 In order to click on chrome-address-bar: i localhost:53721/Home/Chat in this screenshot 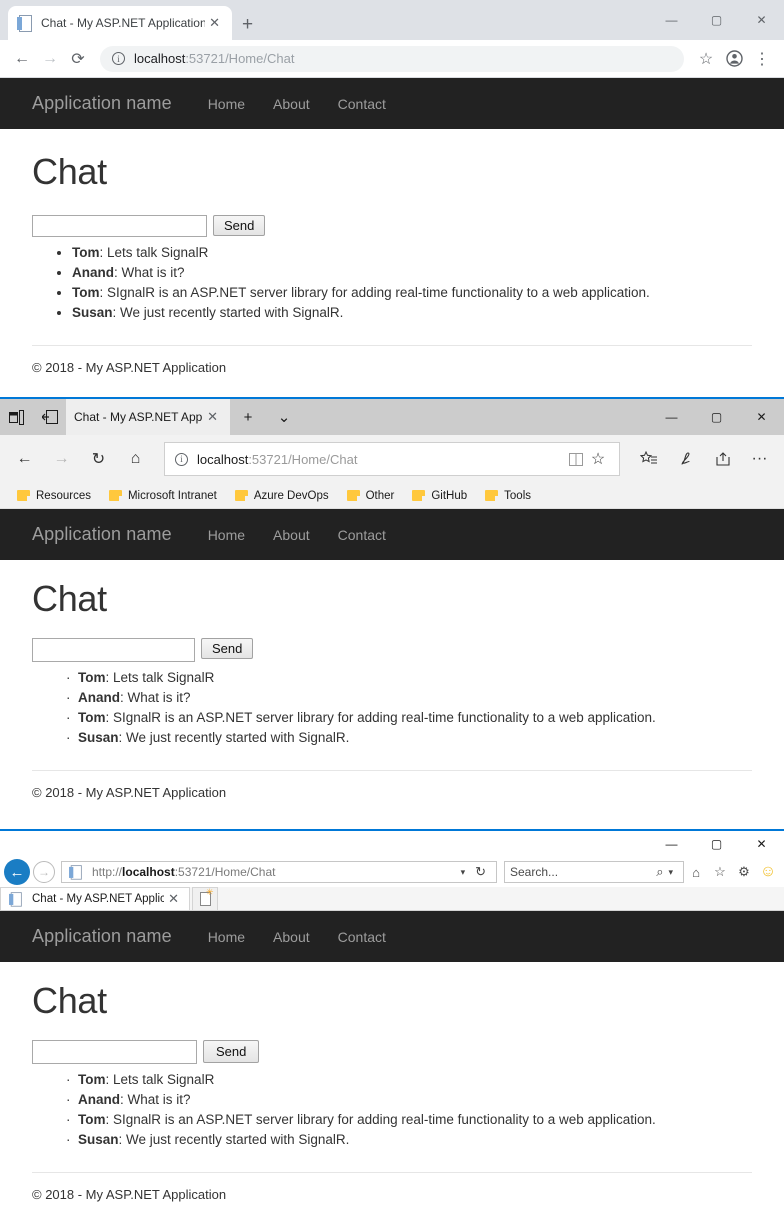, I will do `click(392, 58)`.